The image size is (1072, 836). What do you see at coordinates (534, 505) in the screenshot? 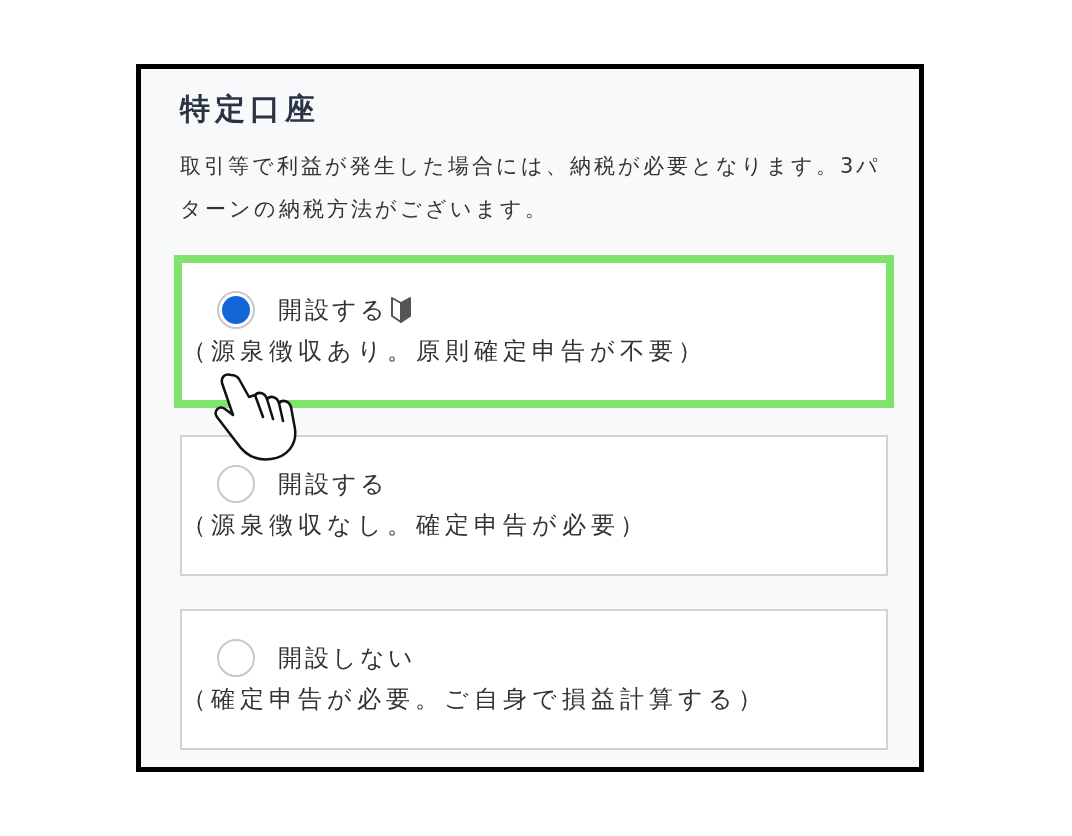
I see `option-card: 開設する （源泉徴収なし。確定申告が必要）` at bounding box center [534, 505].